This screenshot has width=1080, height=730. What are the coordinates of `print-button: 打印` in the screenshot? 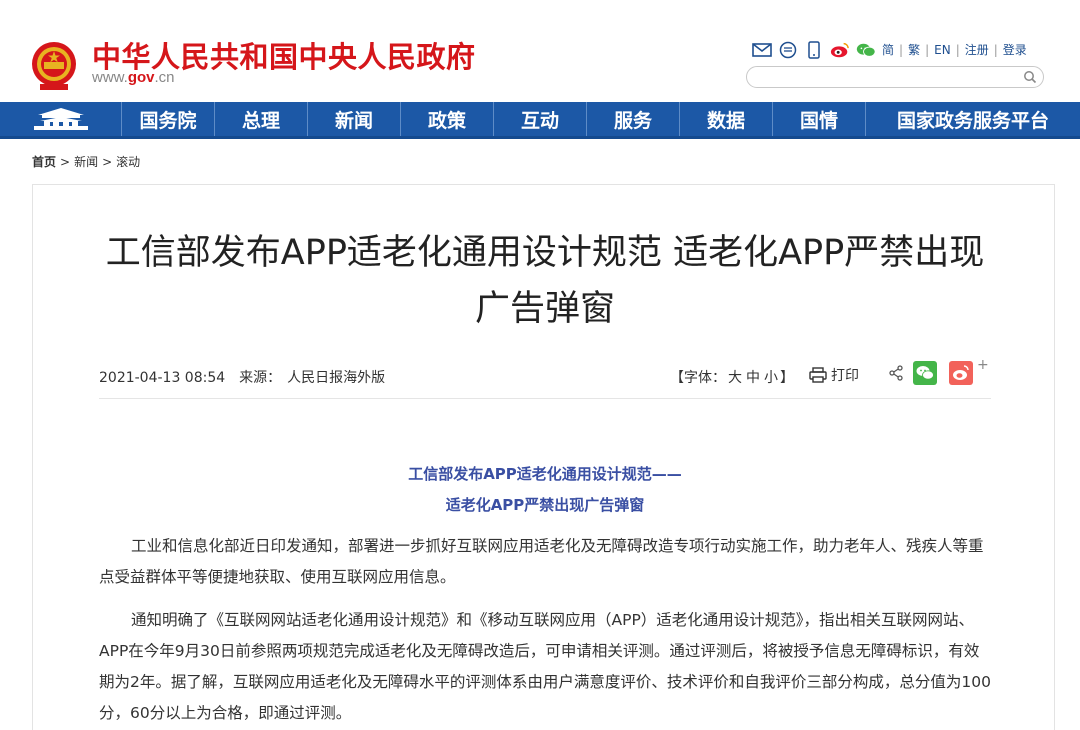 It's located at (834, 375).